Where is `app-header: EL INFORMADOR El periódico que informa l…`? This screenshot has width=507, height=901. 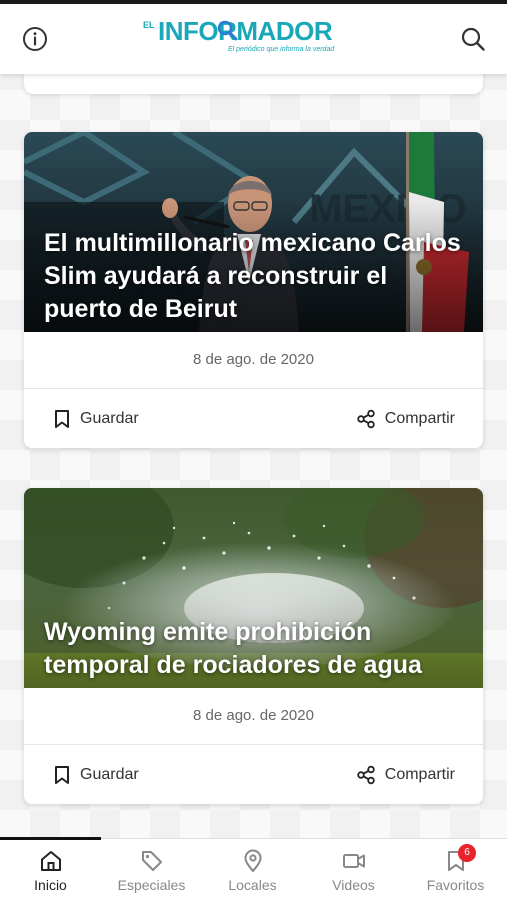
app-header: EL INFORMADOR El periódico que informa l… is located at coordinates (253, 39).